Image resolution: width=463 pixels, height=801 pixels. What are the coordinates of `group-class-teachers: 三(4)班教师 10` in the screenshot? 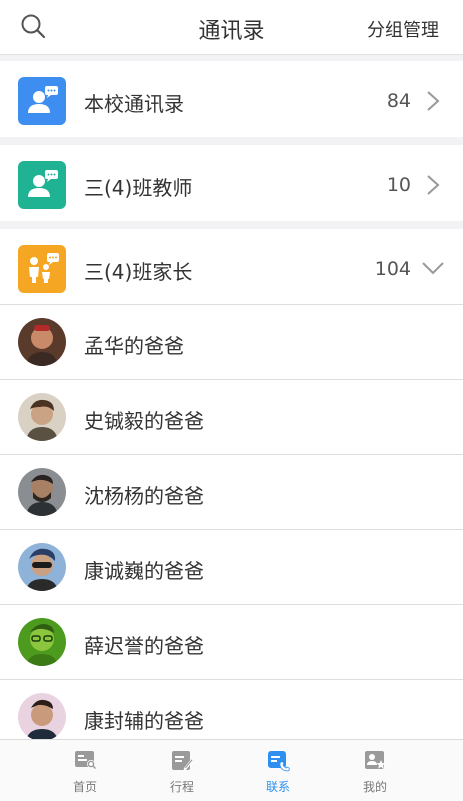 It's located at (231, 183).